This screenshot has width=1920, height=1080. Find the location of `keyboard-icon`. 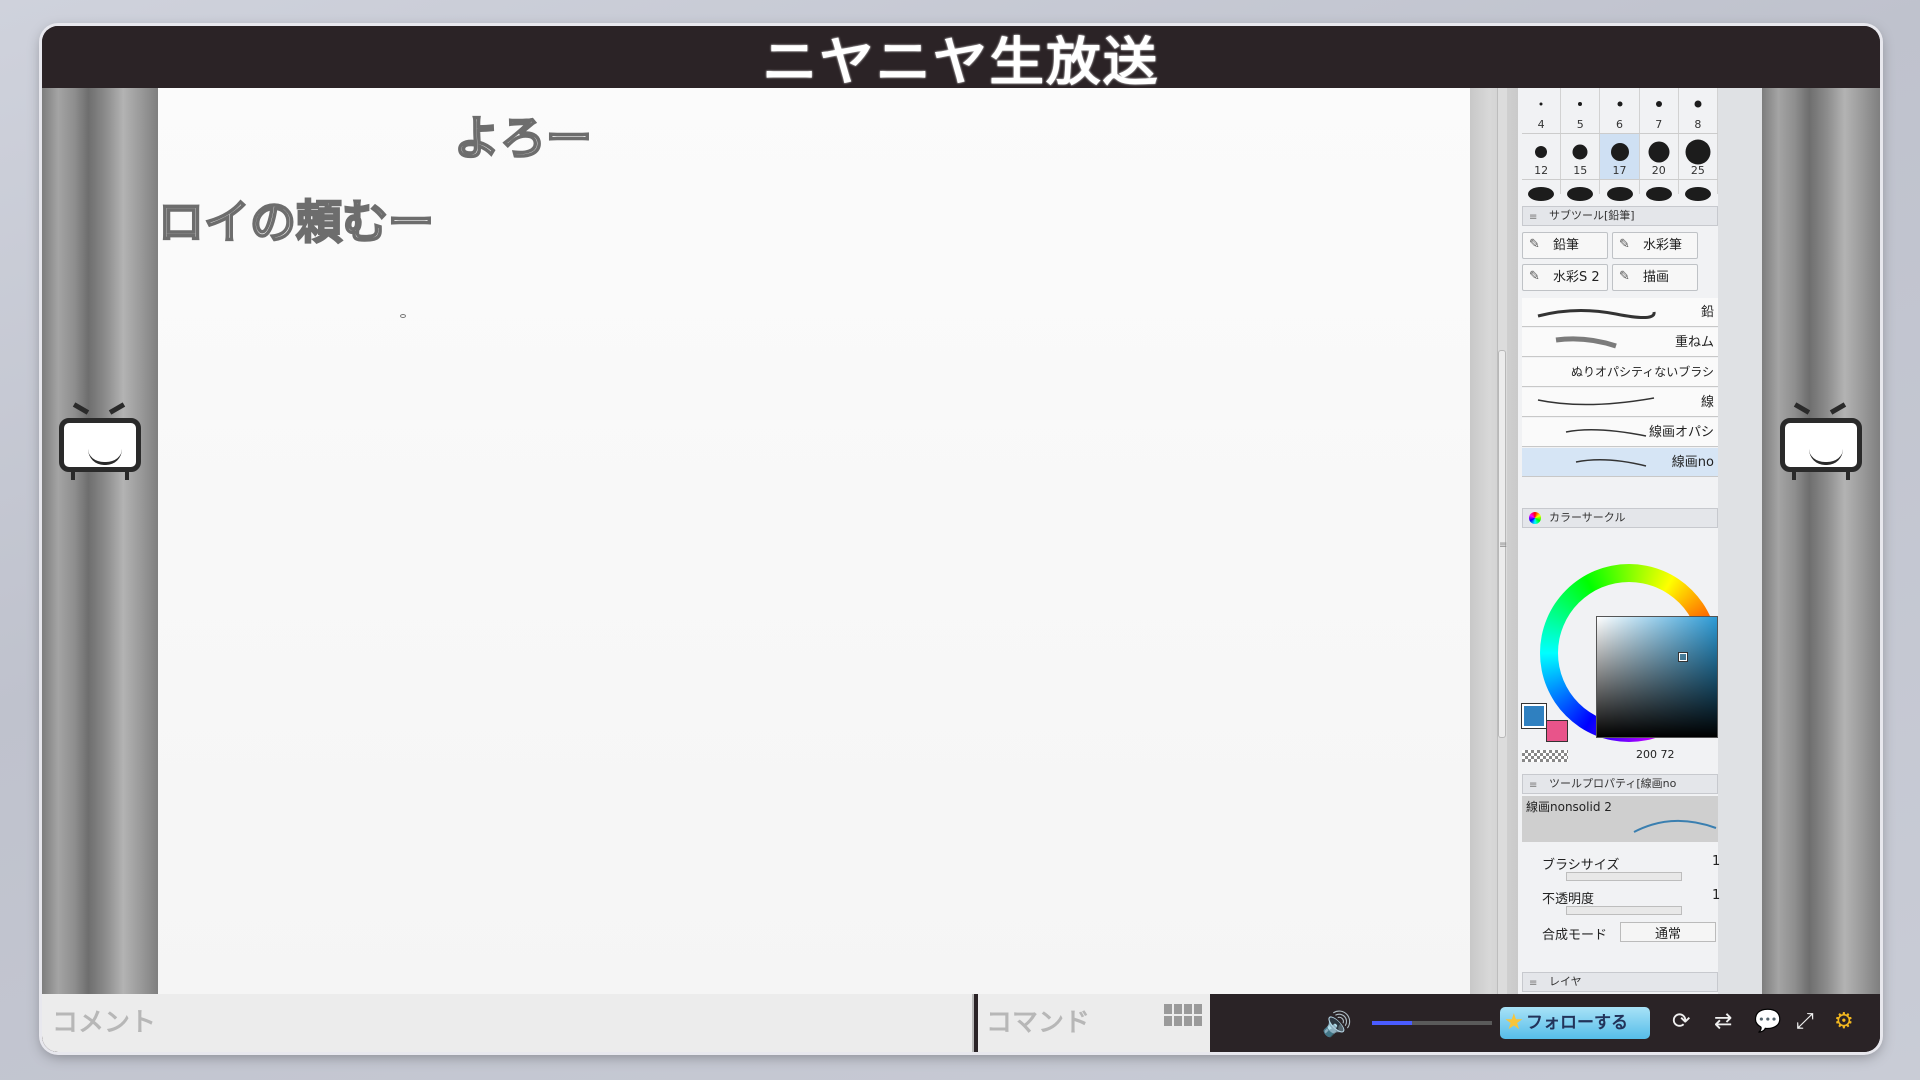

keyboard-icon is located at coordinates (1183, 1015).